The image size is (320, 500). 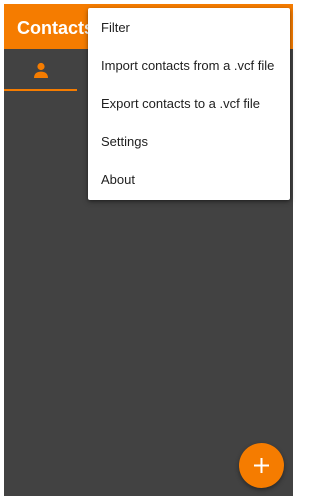 I want to click on menu-item-label: Export contacts to a .vcf file, so click(x=180, y=103).